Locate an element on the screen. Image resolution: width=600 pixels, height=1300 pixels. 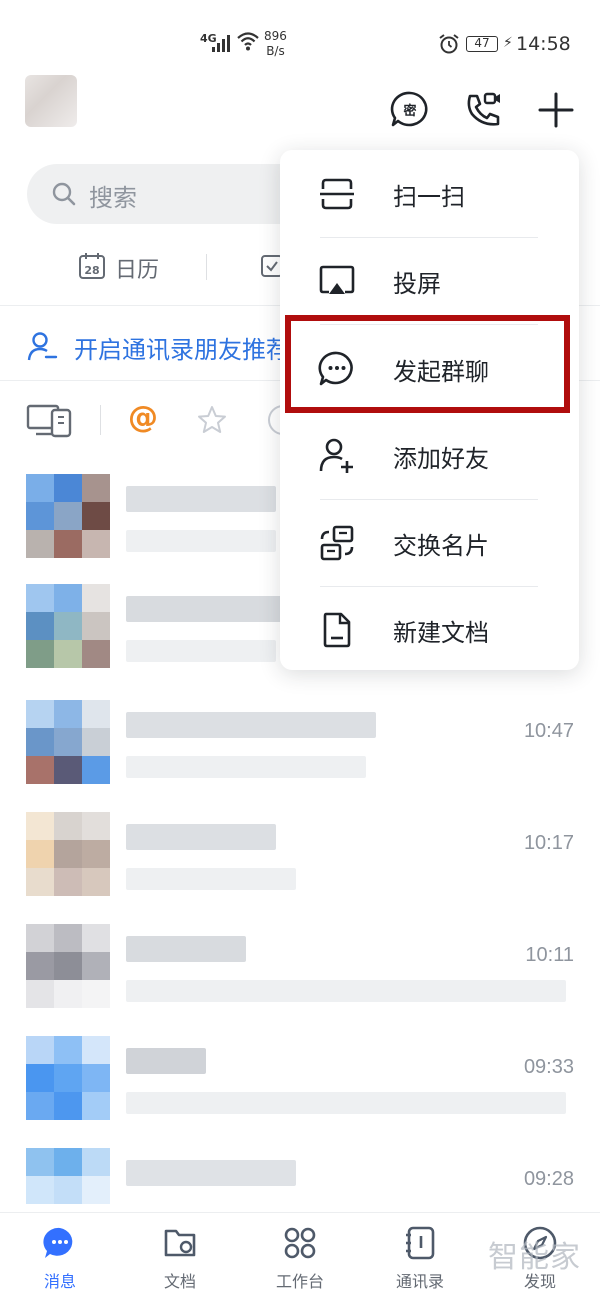
secret-chat-icon: 密 is located at coordinates (410, 110).